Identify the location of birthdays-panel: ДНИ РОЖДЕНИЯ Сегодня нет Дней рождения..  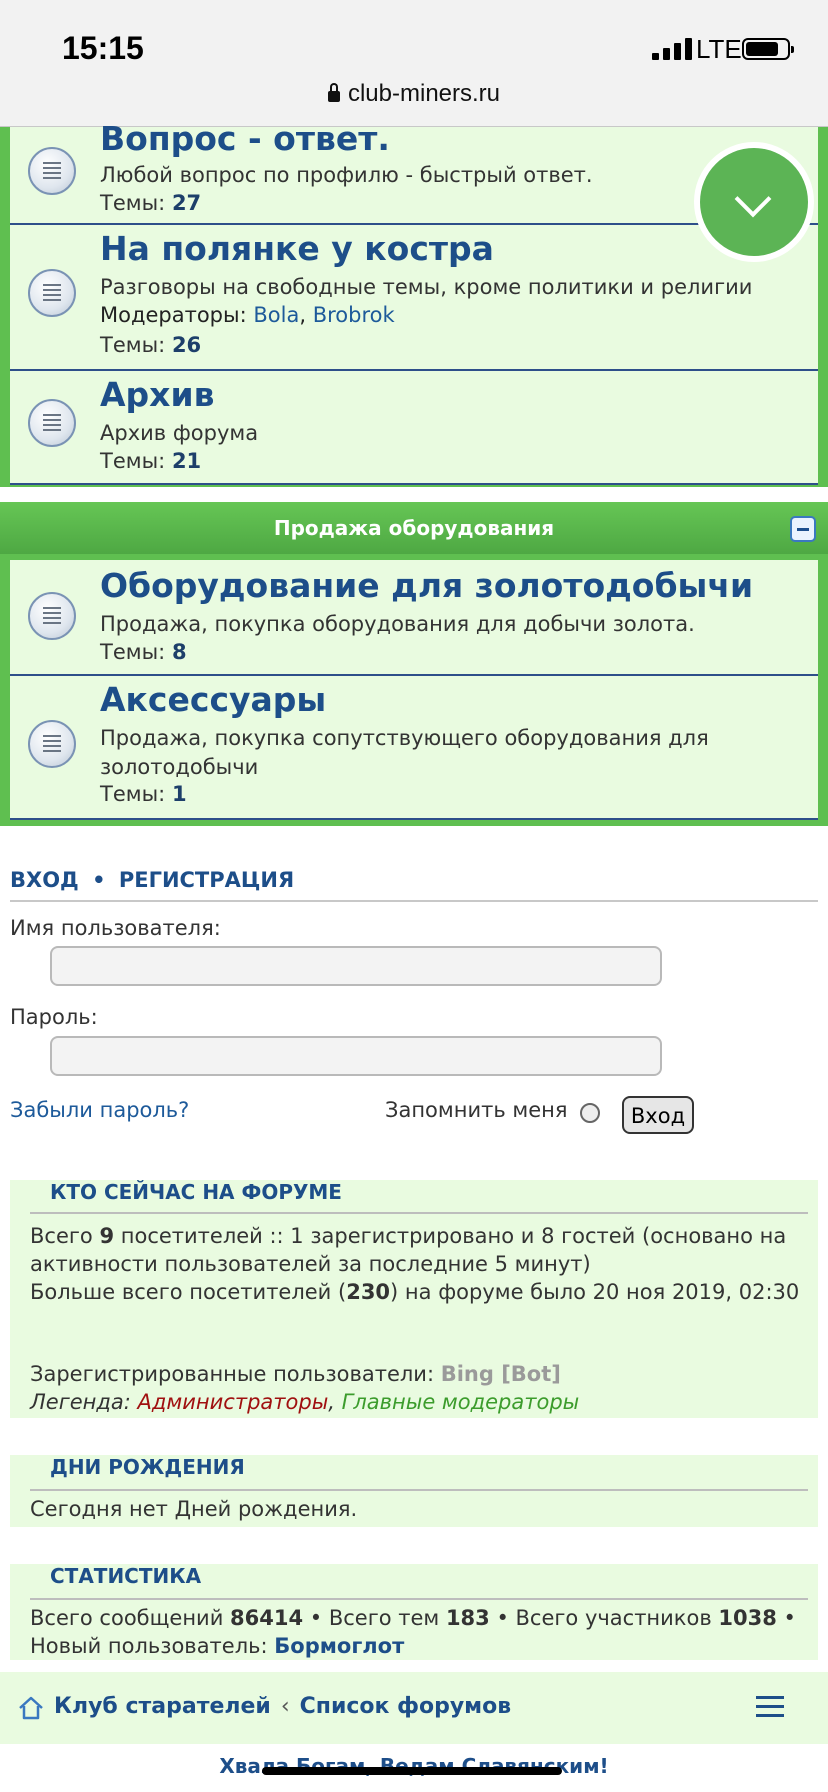
(414, 1491).